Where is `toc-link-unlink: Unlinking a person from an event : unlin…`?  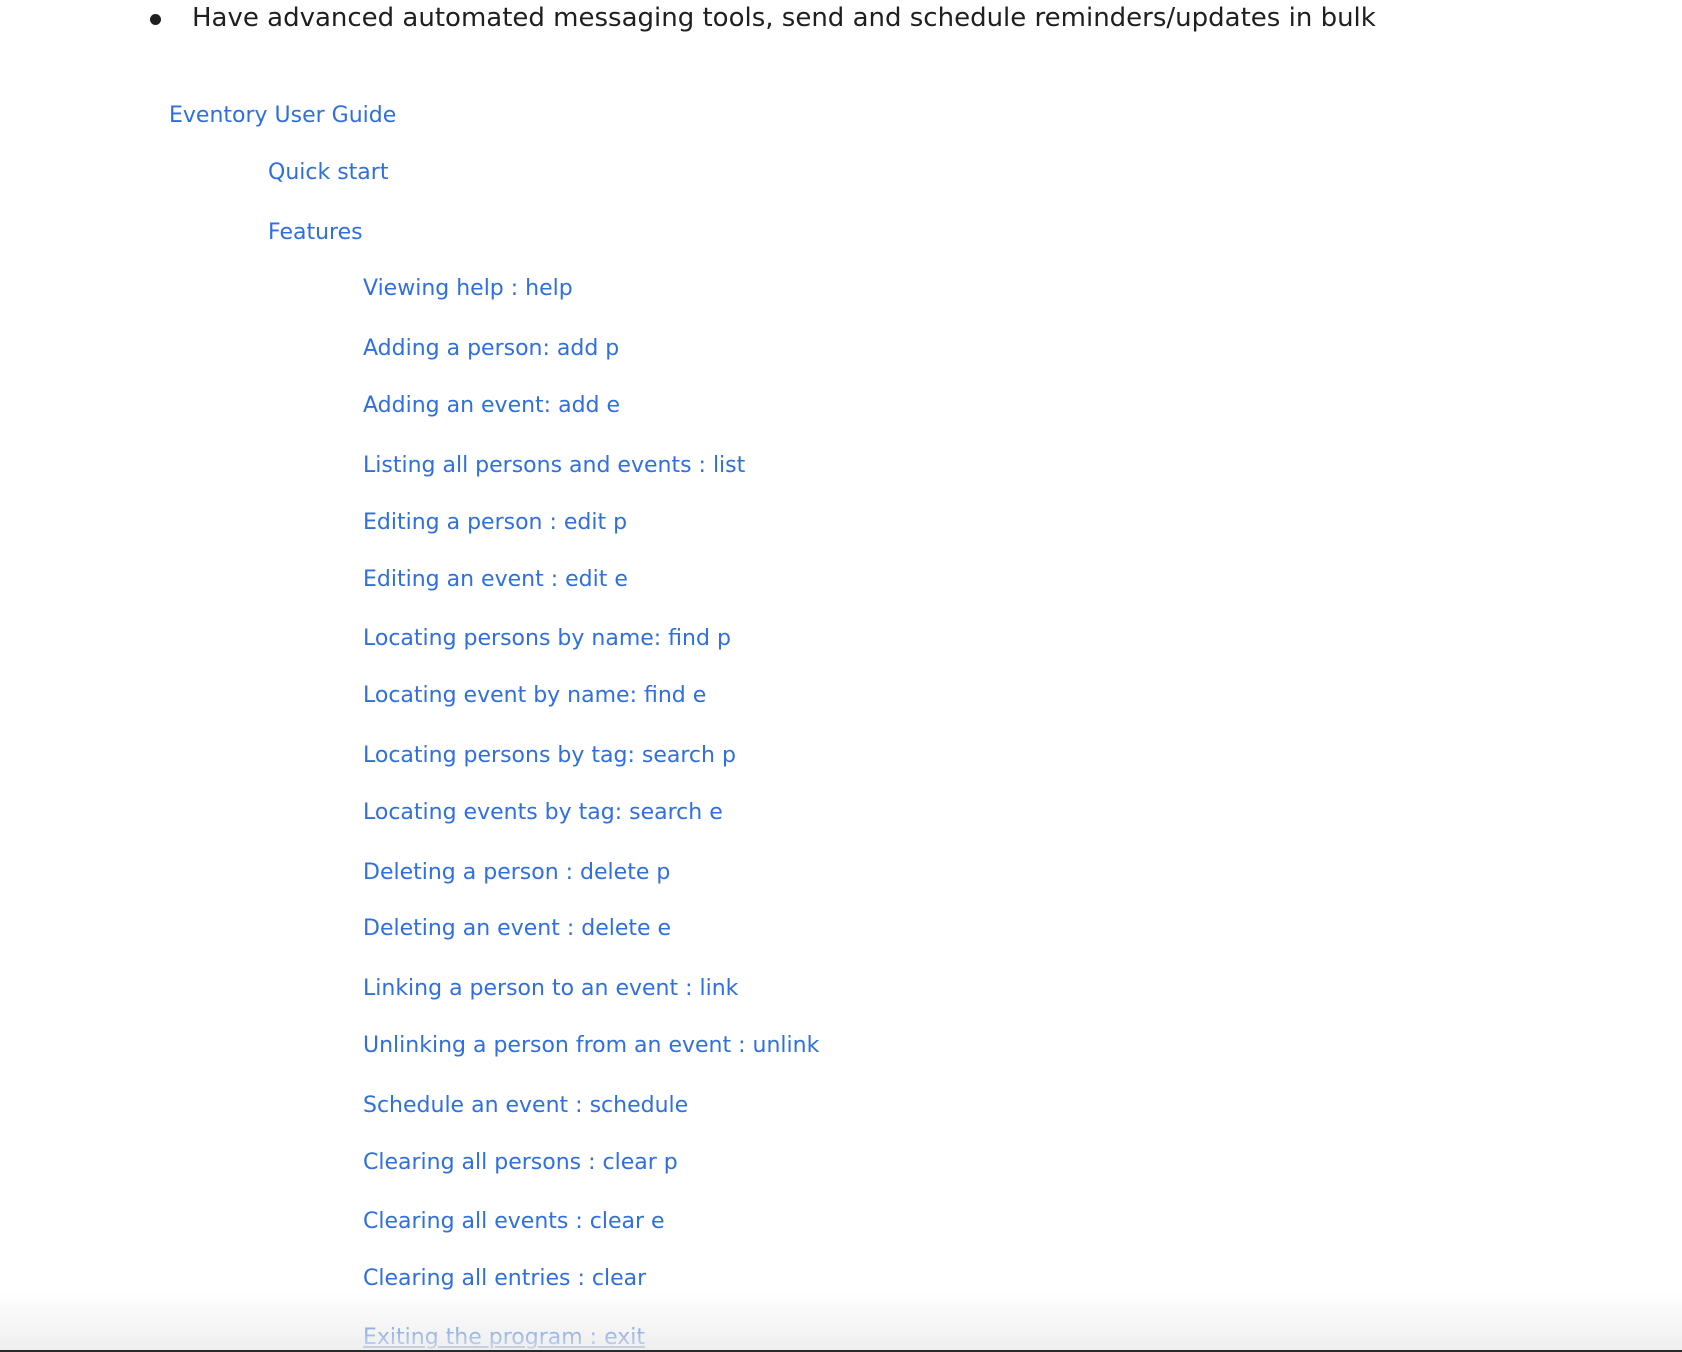
toc-link-unlink: Unlinking a person from an event : unlin… is located at coordinates (591, 1046).